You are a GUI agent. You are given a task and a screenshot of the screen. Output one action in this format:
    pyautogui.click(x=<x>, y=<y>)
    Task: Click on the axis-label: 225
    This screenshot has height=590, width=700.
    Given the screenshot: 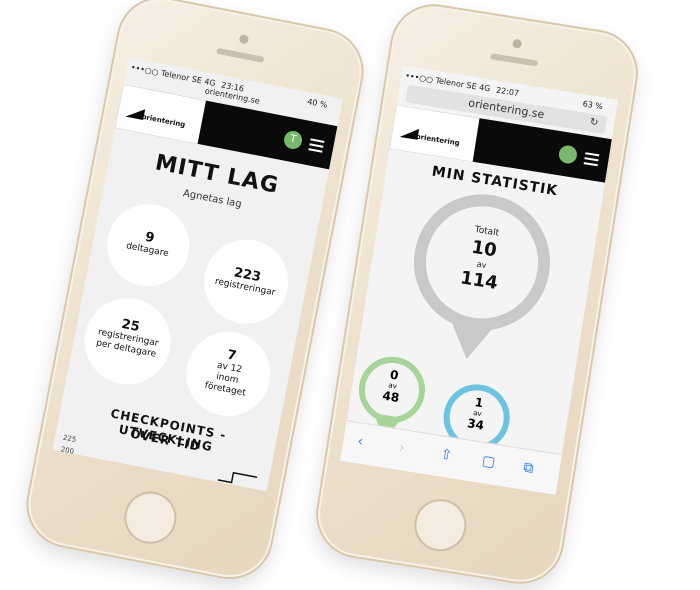 What is the action you would take?
    pyautogui.click(x=69, y=439)
    